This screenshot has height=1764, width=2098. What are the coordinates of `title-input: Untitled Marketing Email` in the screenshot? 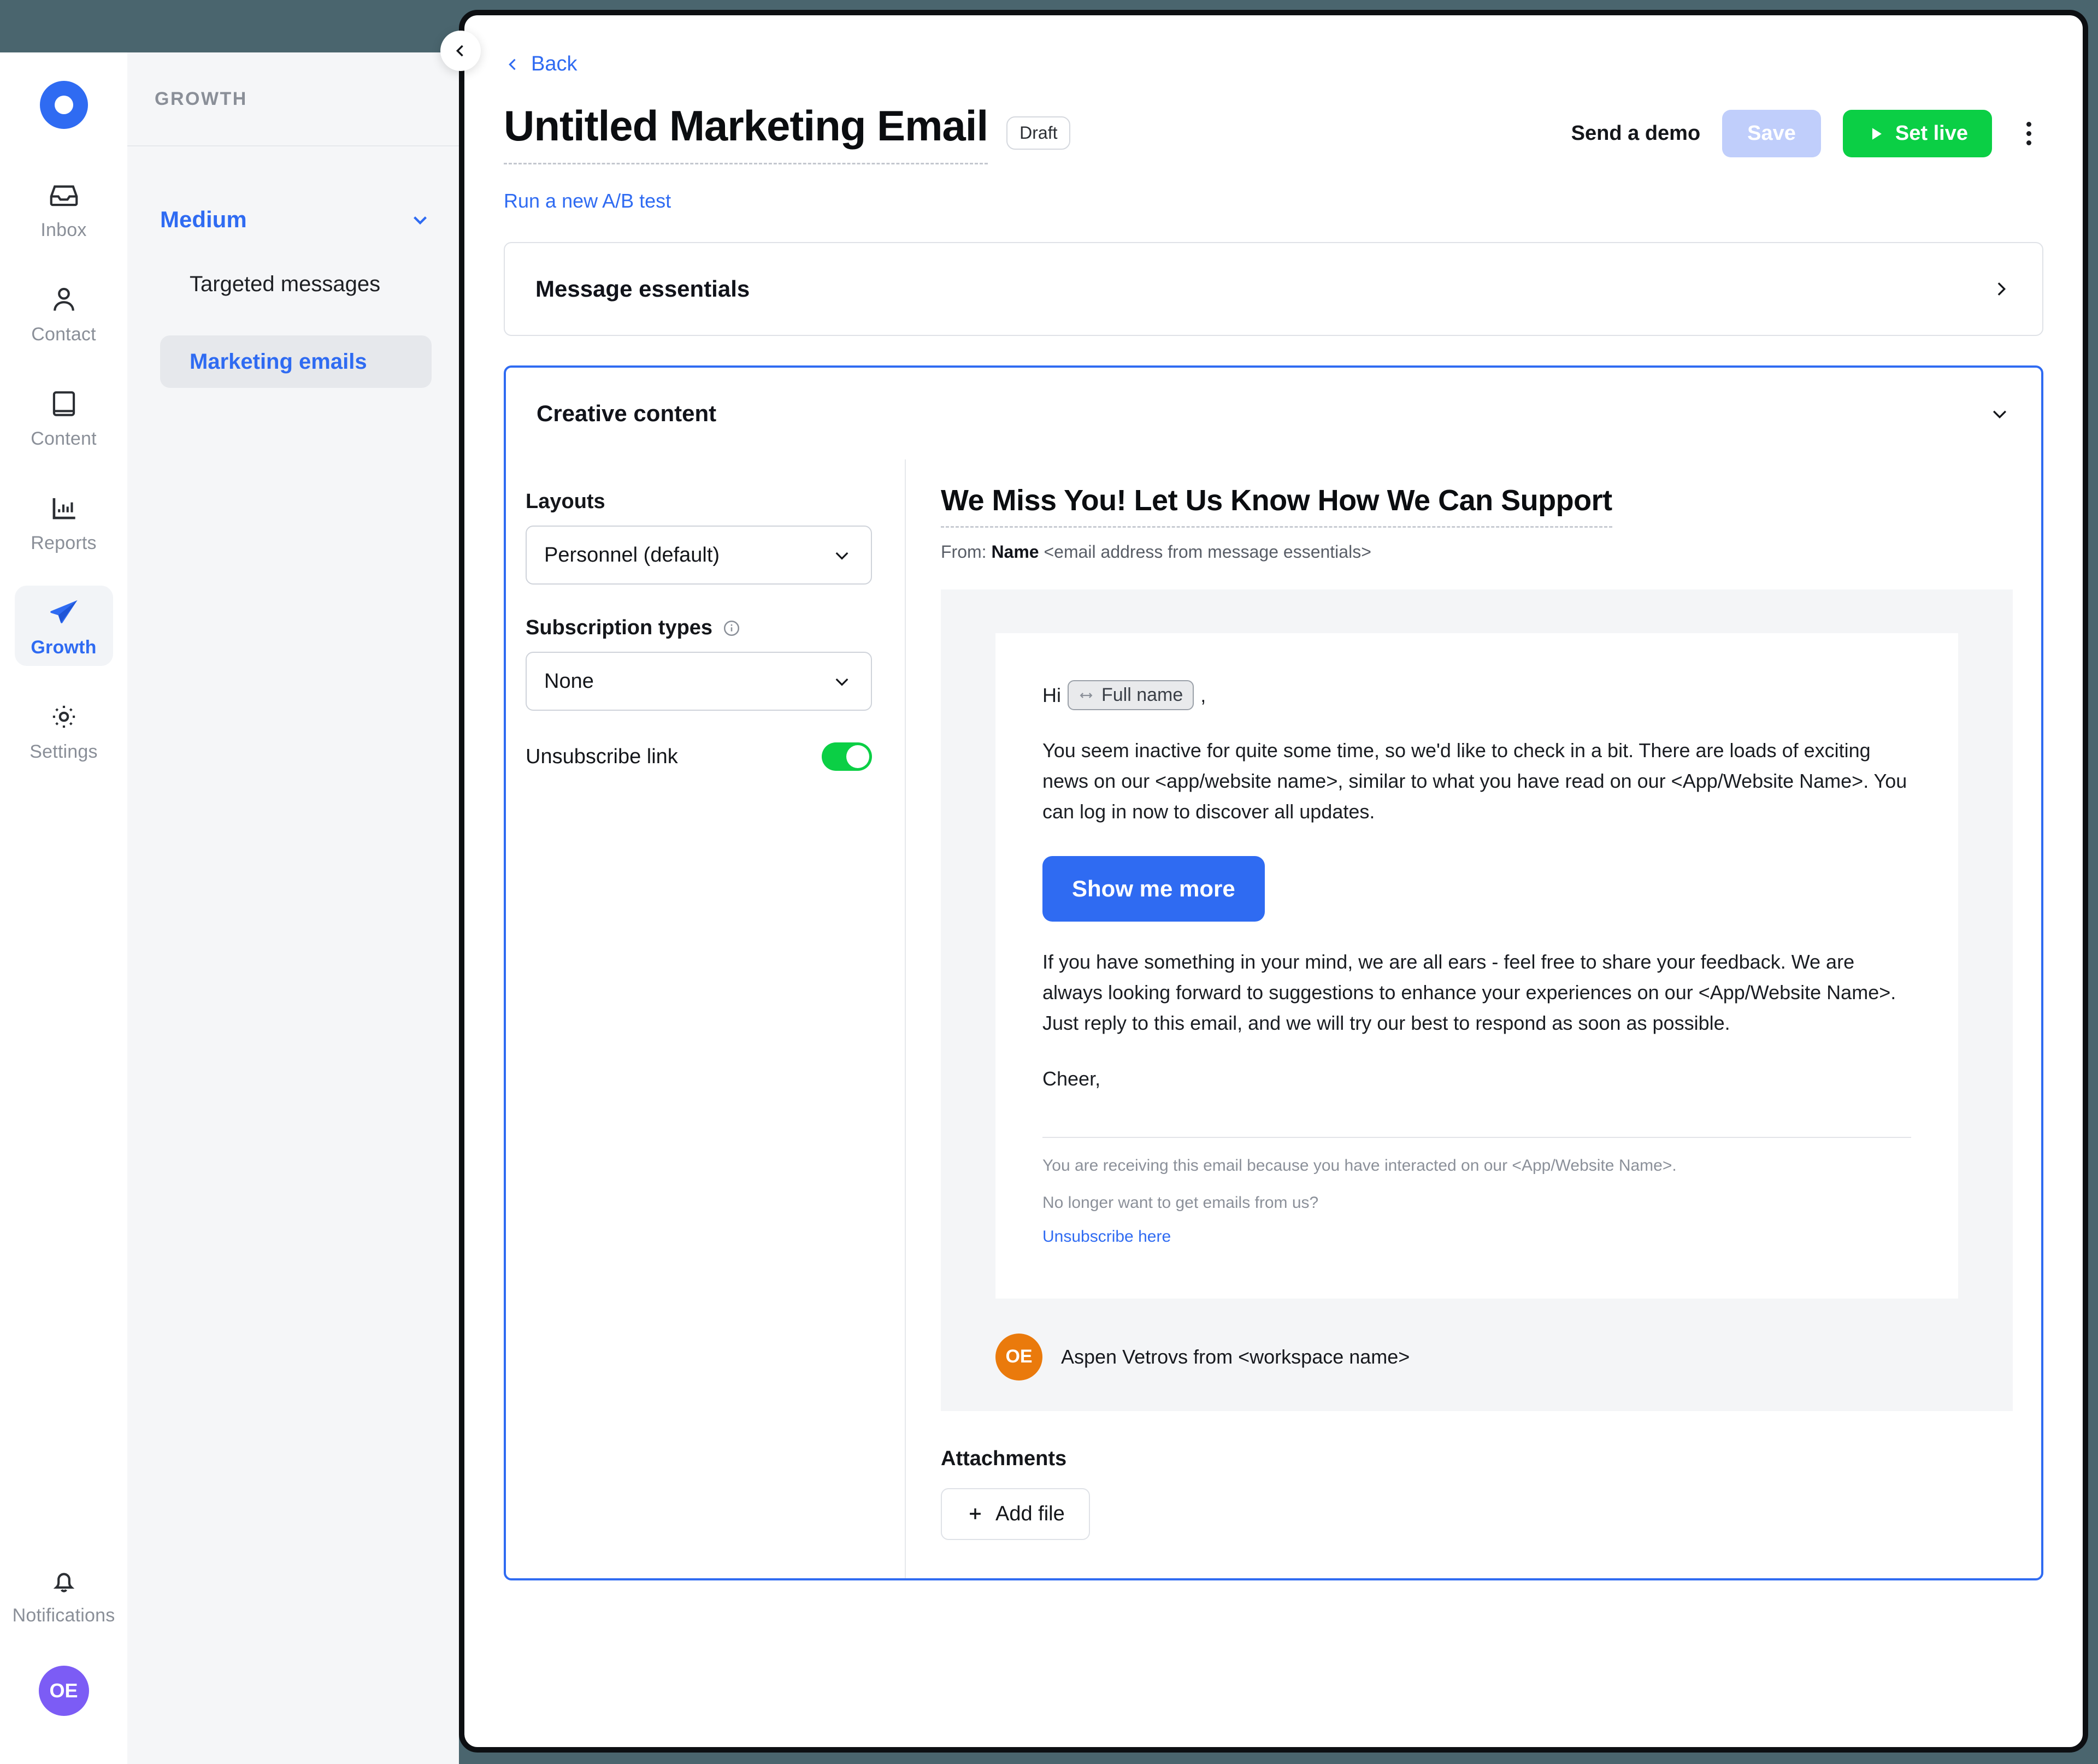 It's located at (746, 132).